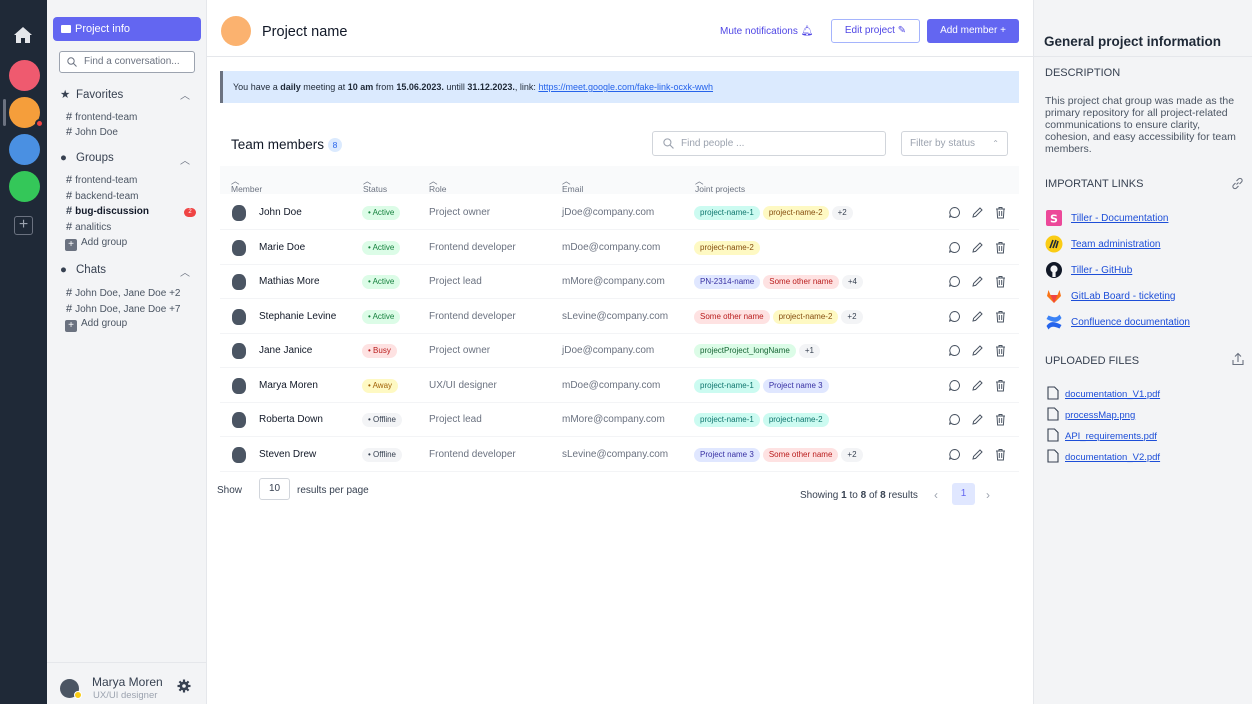  Describe the element at coordinates (130, 94) in the screenshot. I see `favorites-header: ★ Favorites ︿` at that location.